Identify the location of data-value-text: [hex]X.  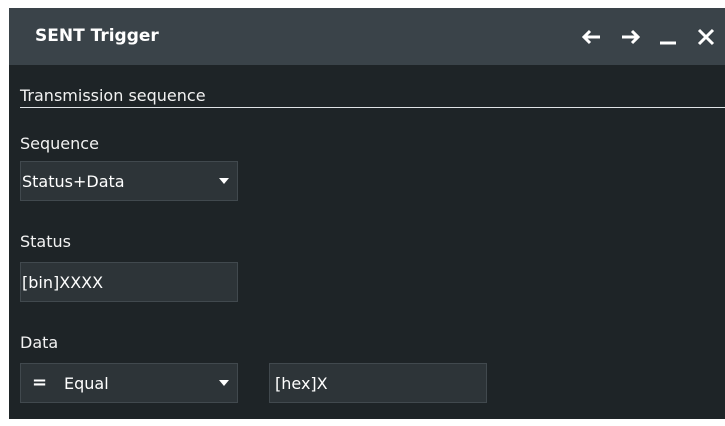
(301, 383).